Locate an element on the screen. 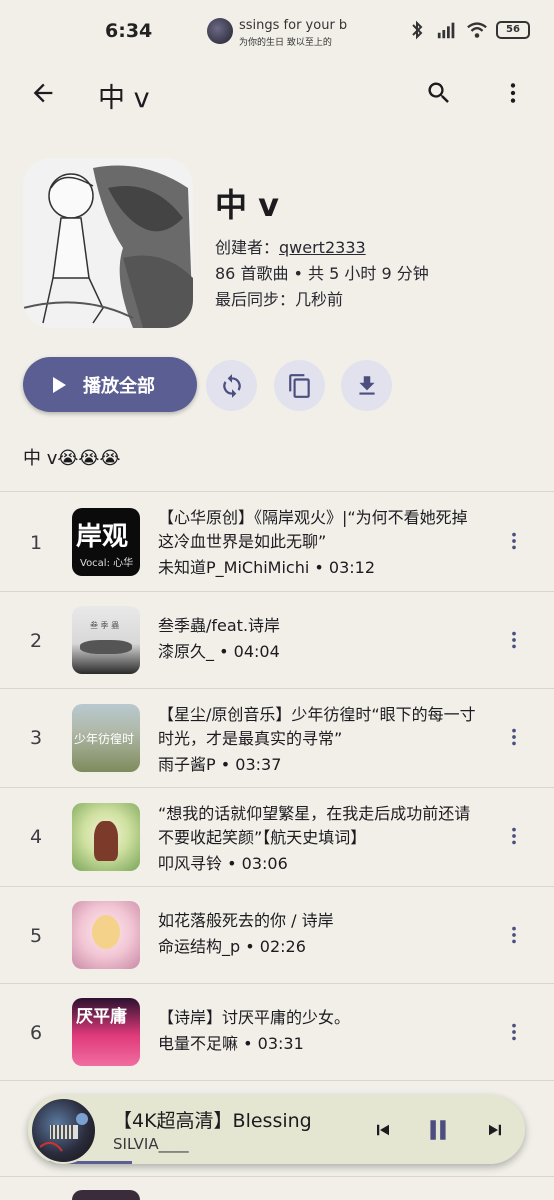 This screenshot has height=1200, width=554. sync-button is located at coordinates (231, 385).